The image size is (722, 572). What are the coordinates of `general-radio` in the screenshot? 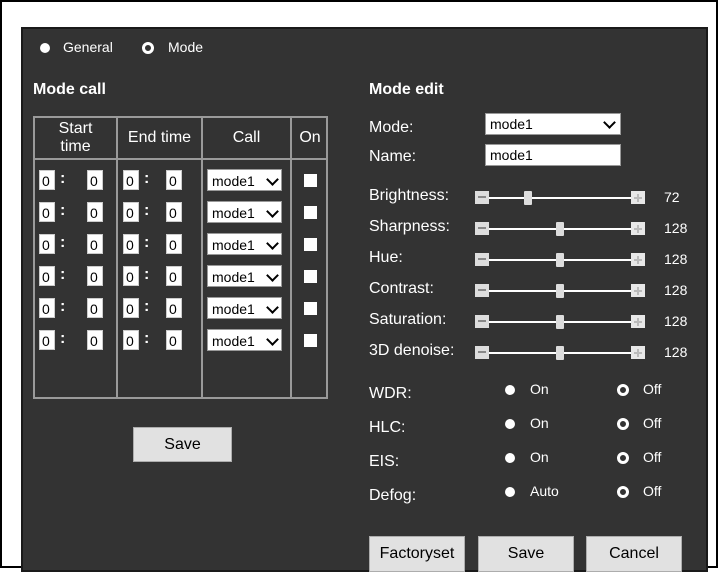 It's located at (45, 48).